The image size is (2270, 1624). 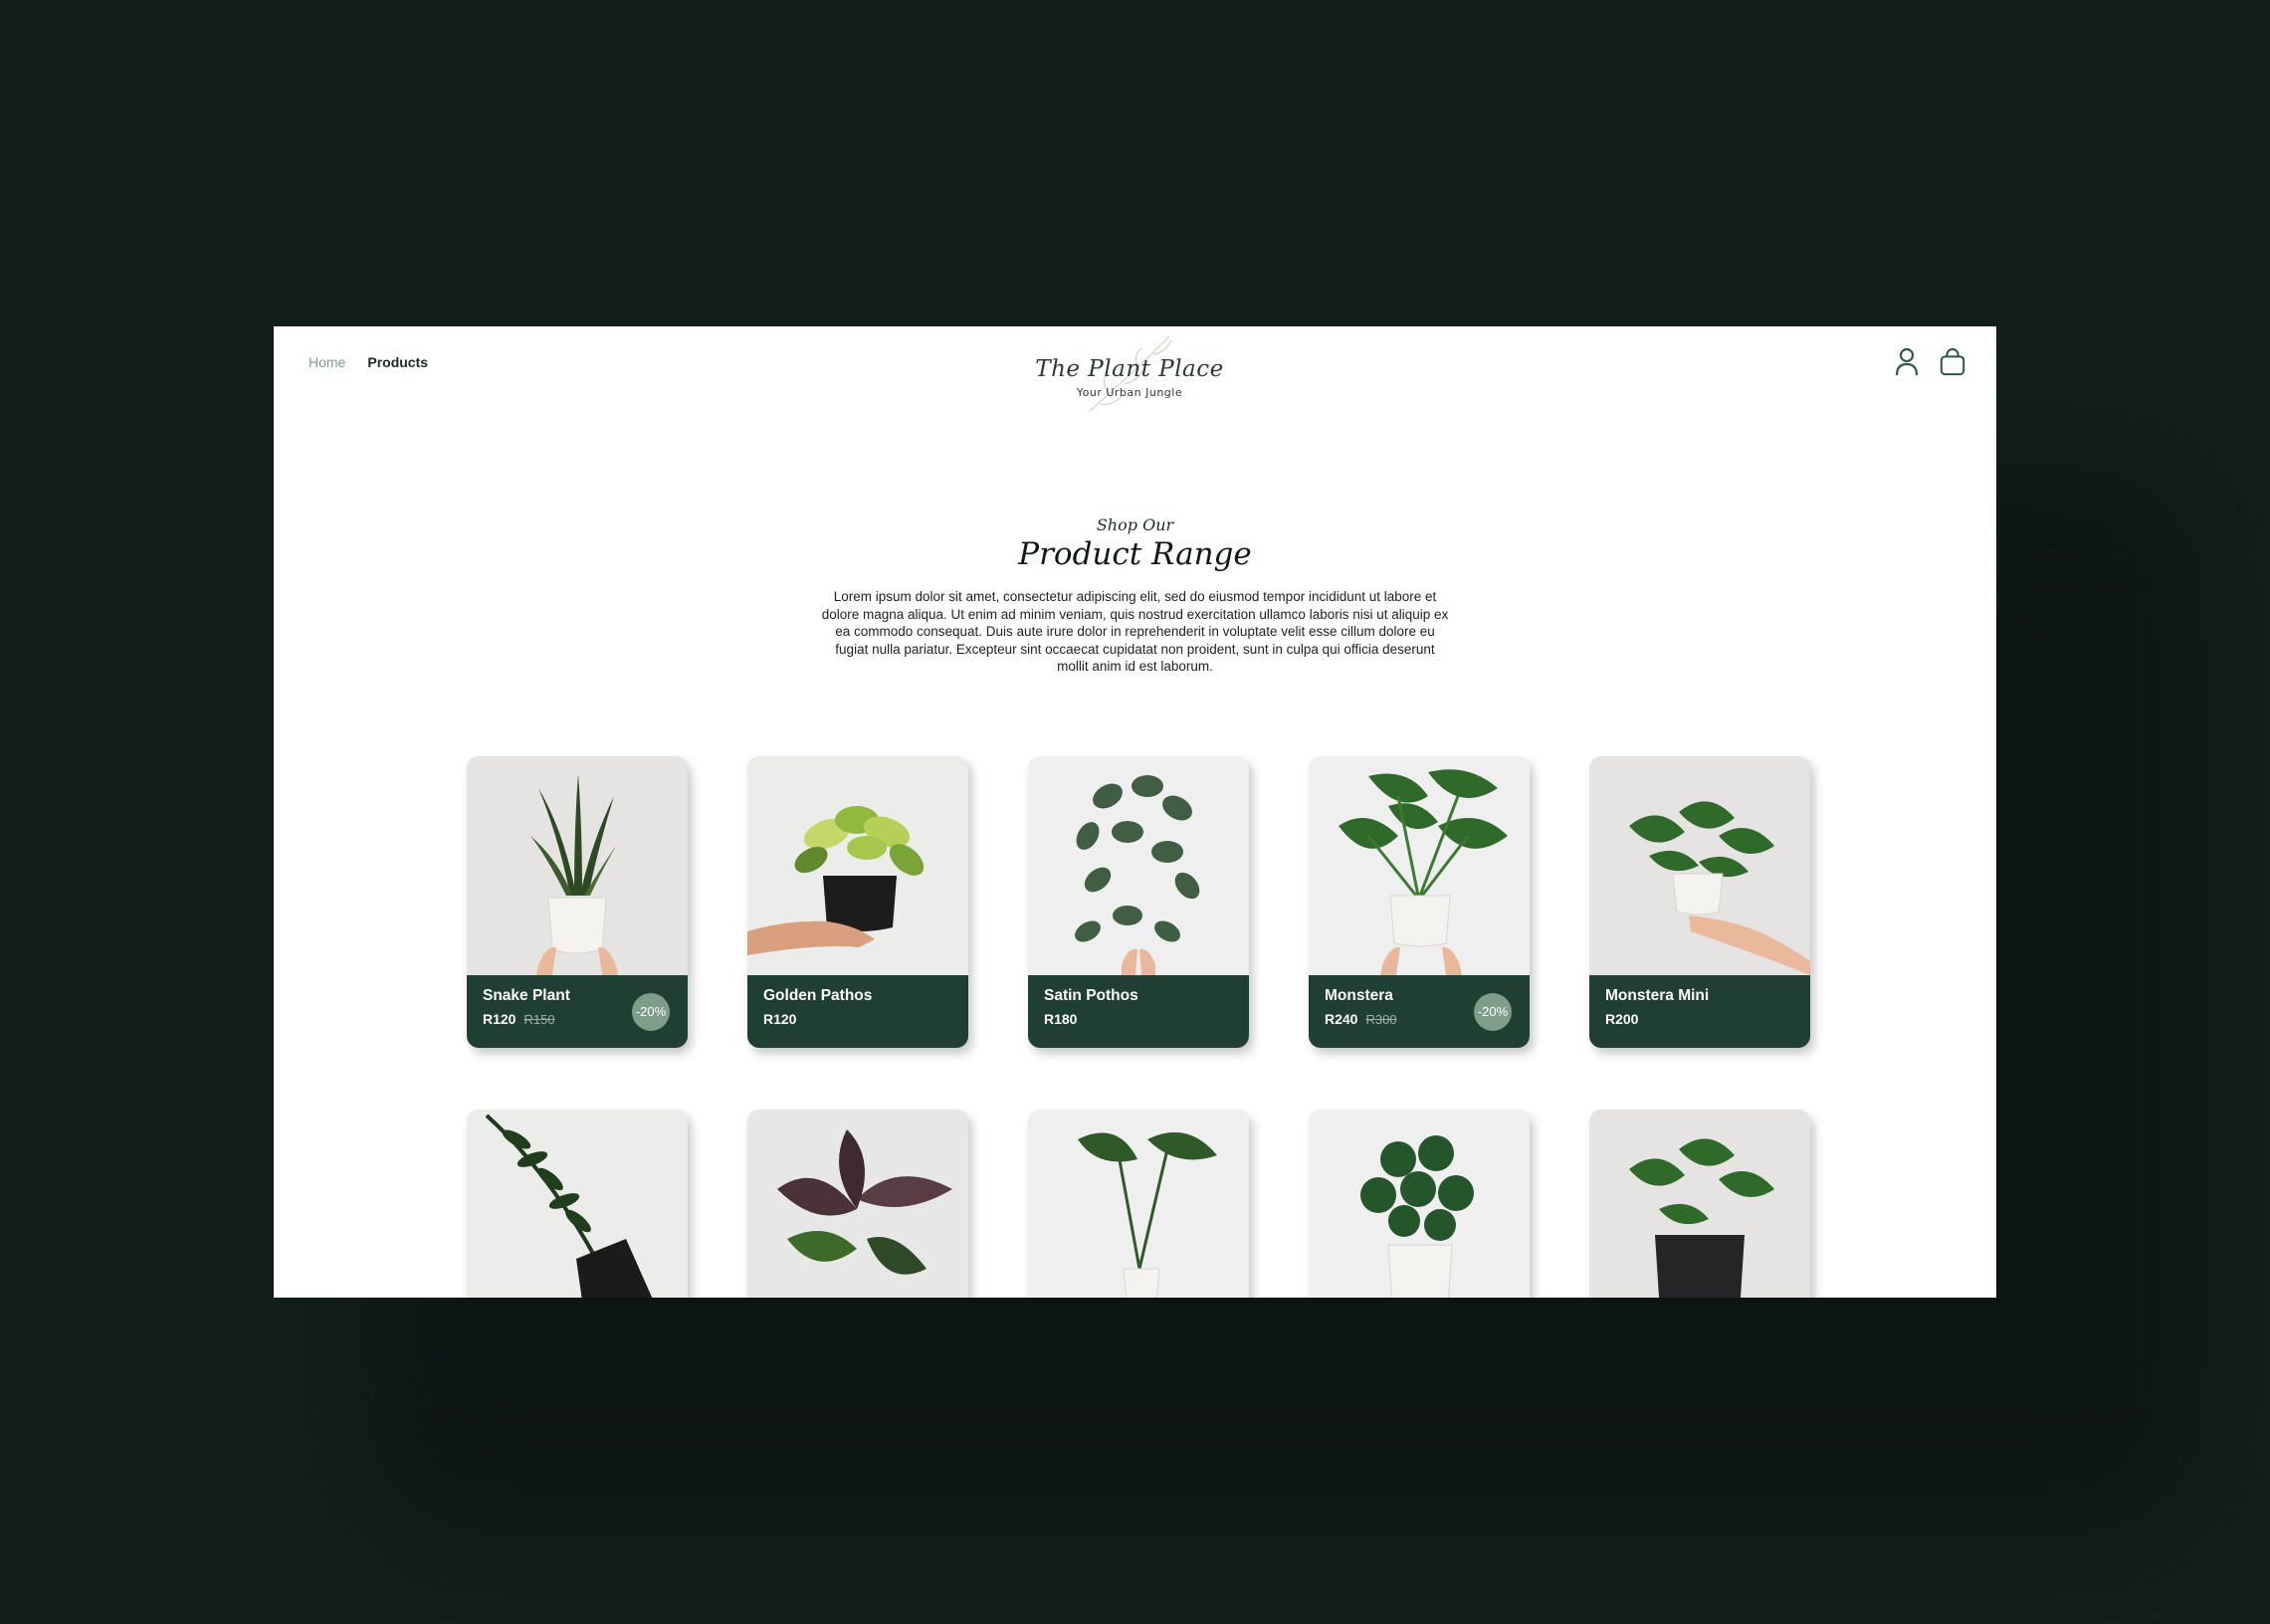 What do you see at coordinates (1419, 1012) in the screenshot?
I see `product-info: Monstera R240 R300 -20%` at bounding box center [1419, 1012].